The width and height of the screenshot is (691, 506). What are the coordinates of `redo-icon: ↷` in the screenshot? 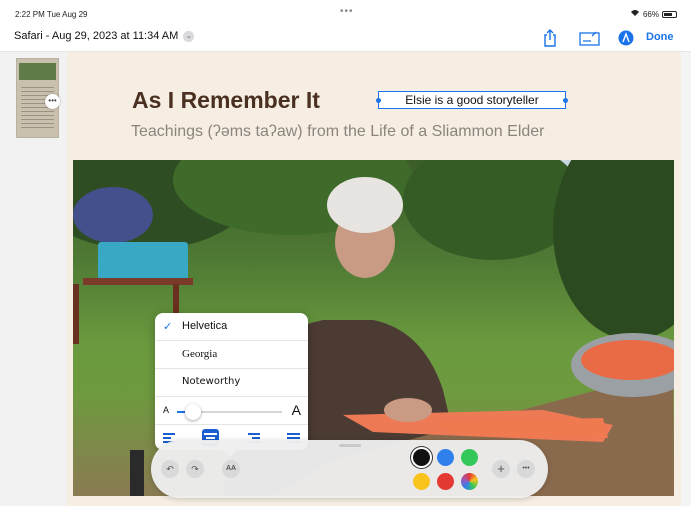 It's located at (195, 469).